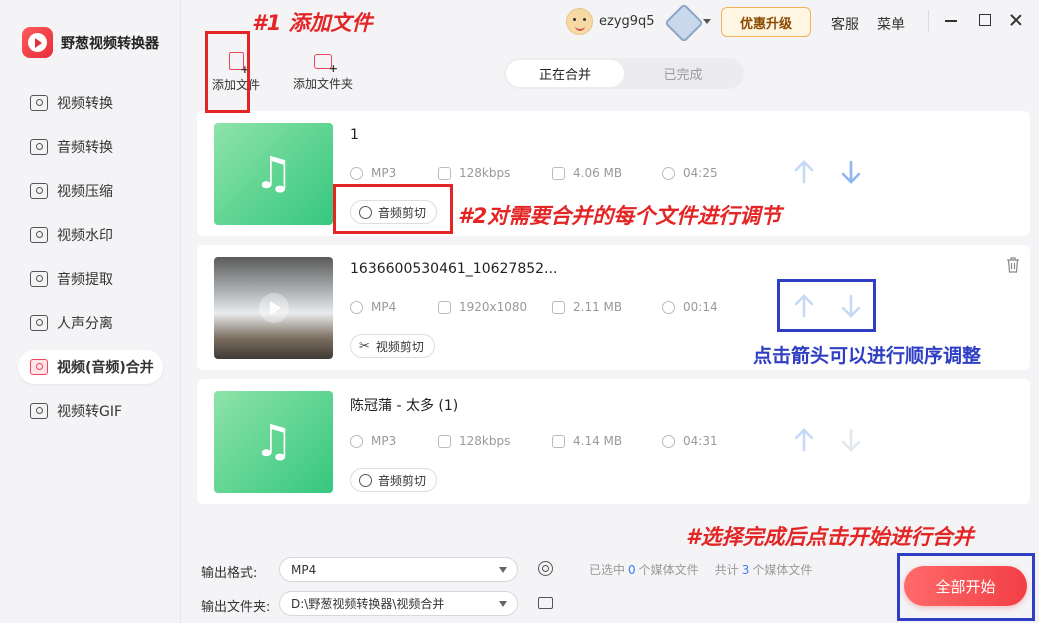  What do you see at coordinates (1013, 265) in the screenshot?
I see `trash-icon` at bounding box center [1013, 265].